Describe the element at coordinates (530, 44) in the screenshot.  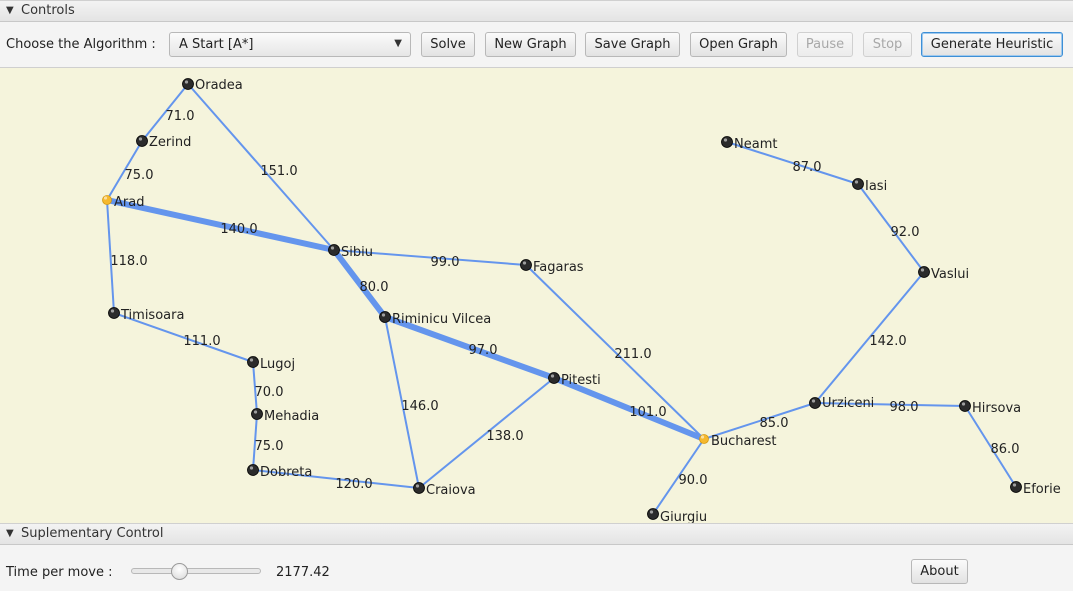
I see `new-graph-button: New Graph` at that location.